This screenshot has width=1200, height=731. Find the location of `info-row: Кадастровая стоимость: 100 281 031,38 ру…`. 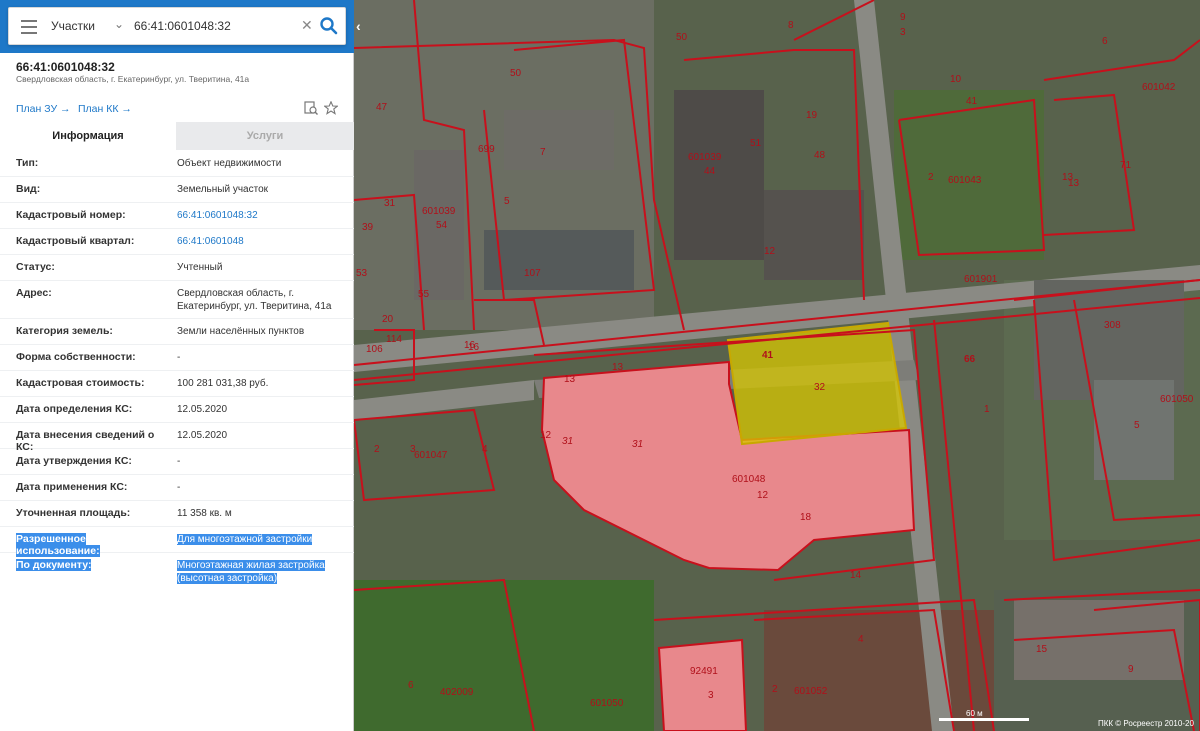

info-row: Кадастровая стоимость: 100 281 031,38 ру… is located at coordinates (177, 383).